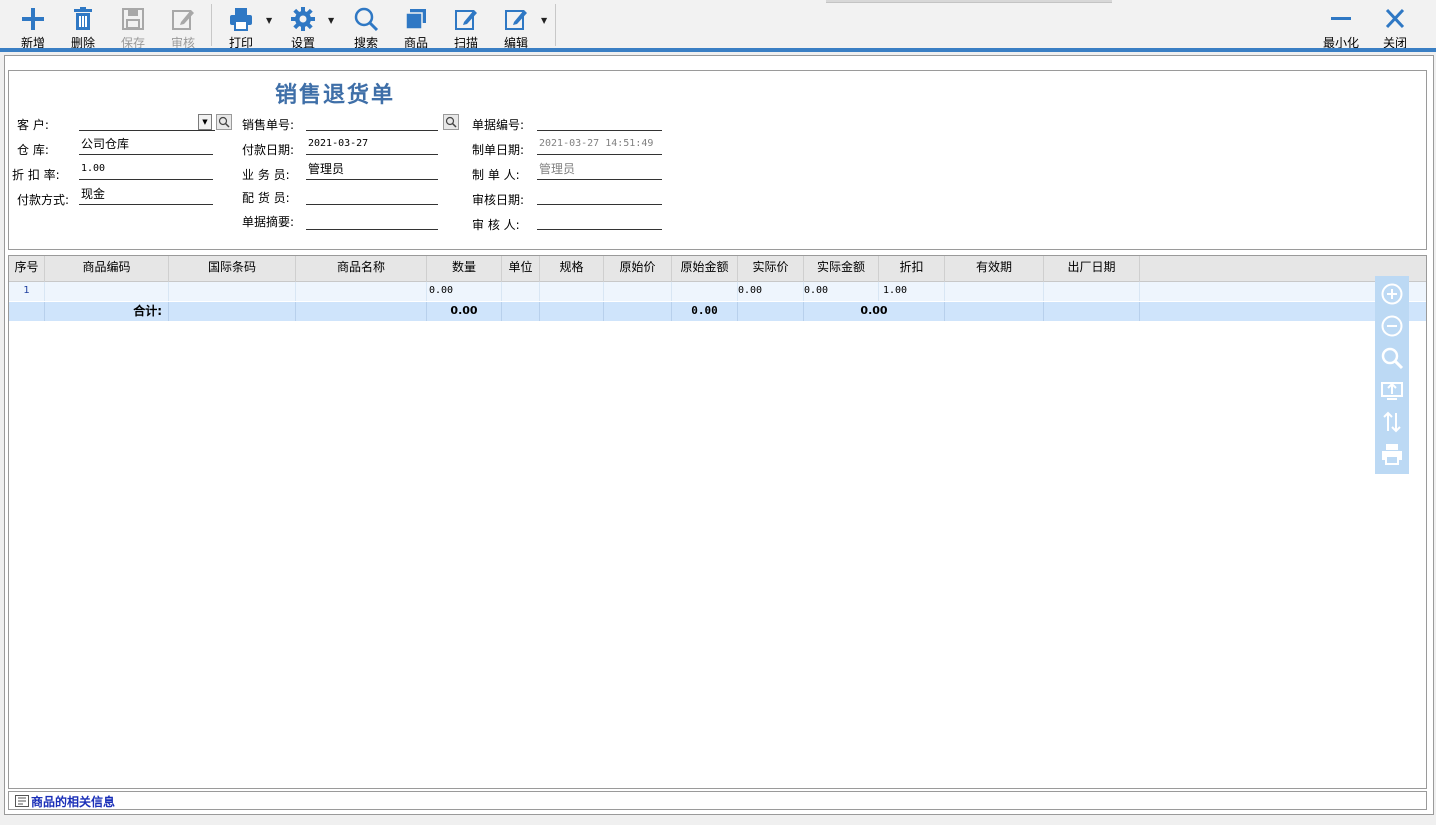 This screenshot has width=1436, height=825. I want to click on total-row: 合计: 0.00 0.00 0.00, so click(717, 311).